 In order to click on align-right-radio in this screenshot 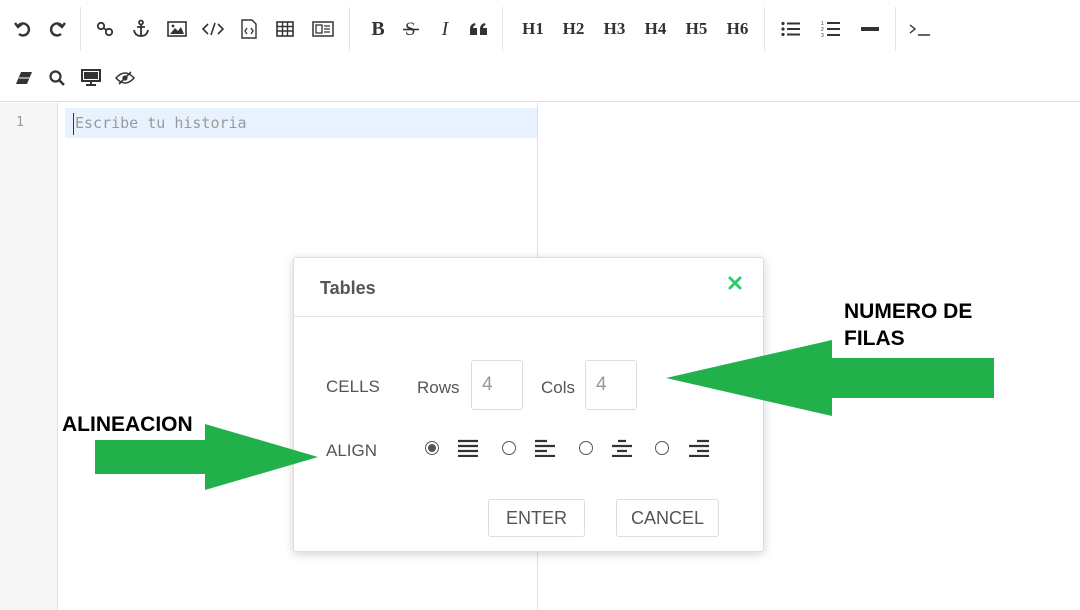, I will do `click(662, 448)`.